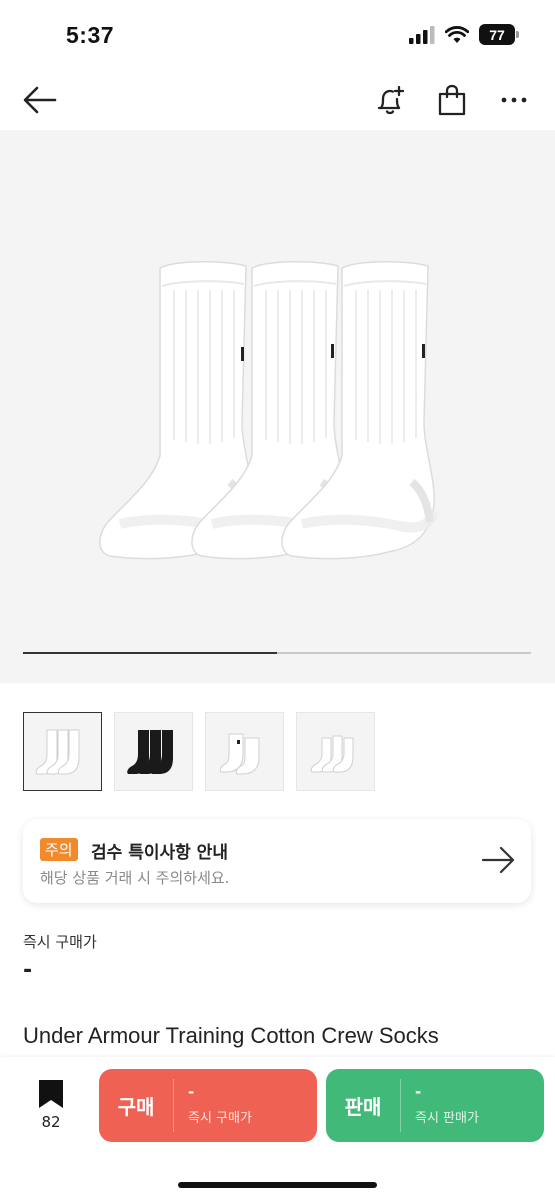 This screenshot has width=555, height=1200. I want to click on product-name: Under Armour Training Cotton Crew Socks, so click(231, 1035).